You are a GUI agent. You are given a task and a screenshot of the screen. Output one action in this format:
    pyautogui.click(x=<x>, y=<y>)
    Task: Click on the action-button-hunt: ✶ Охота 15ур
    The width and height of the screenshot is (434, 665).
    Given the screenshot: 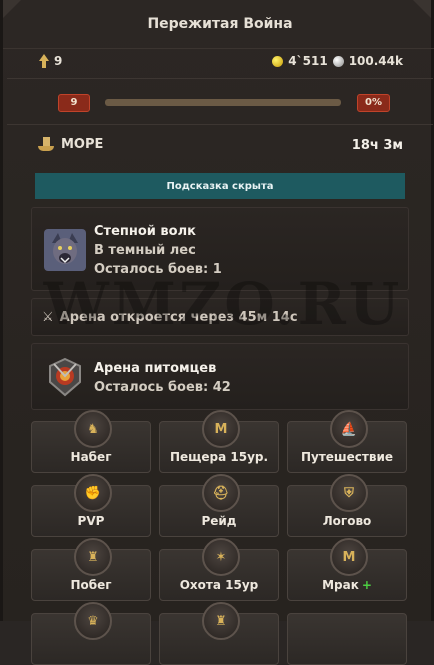 What is the action you would take?
    pyautogui.click(x=219, y=569)
    